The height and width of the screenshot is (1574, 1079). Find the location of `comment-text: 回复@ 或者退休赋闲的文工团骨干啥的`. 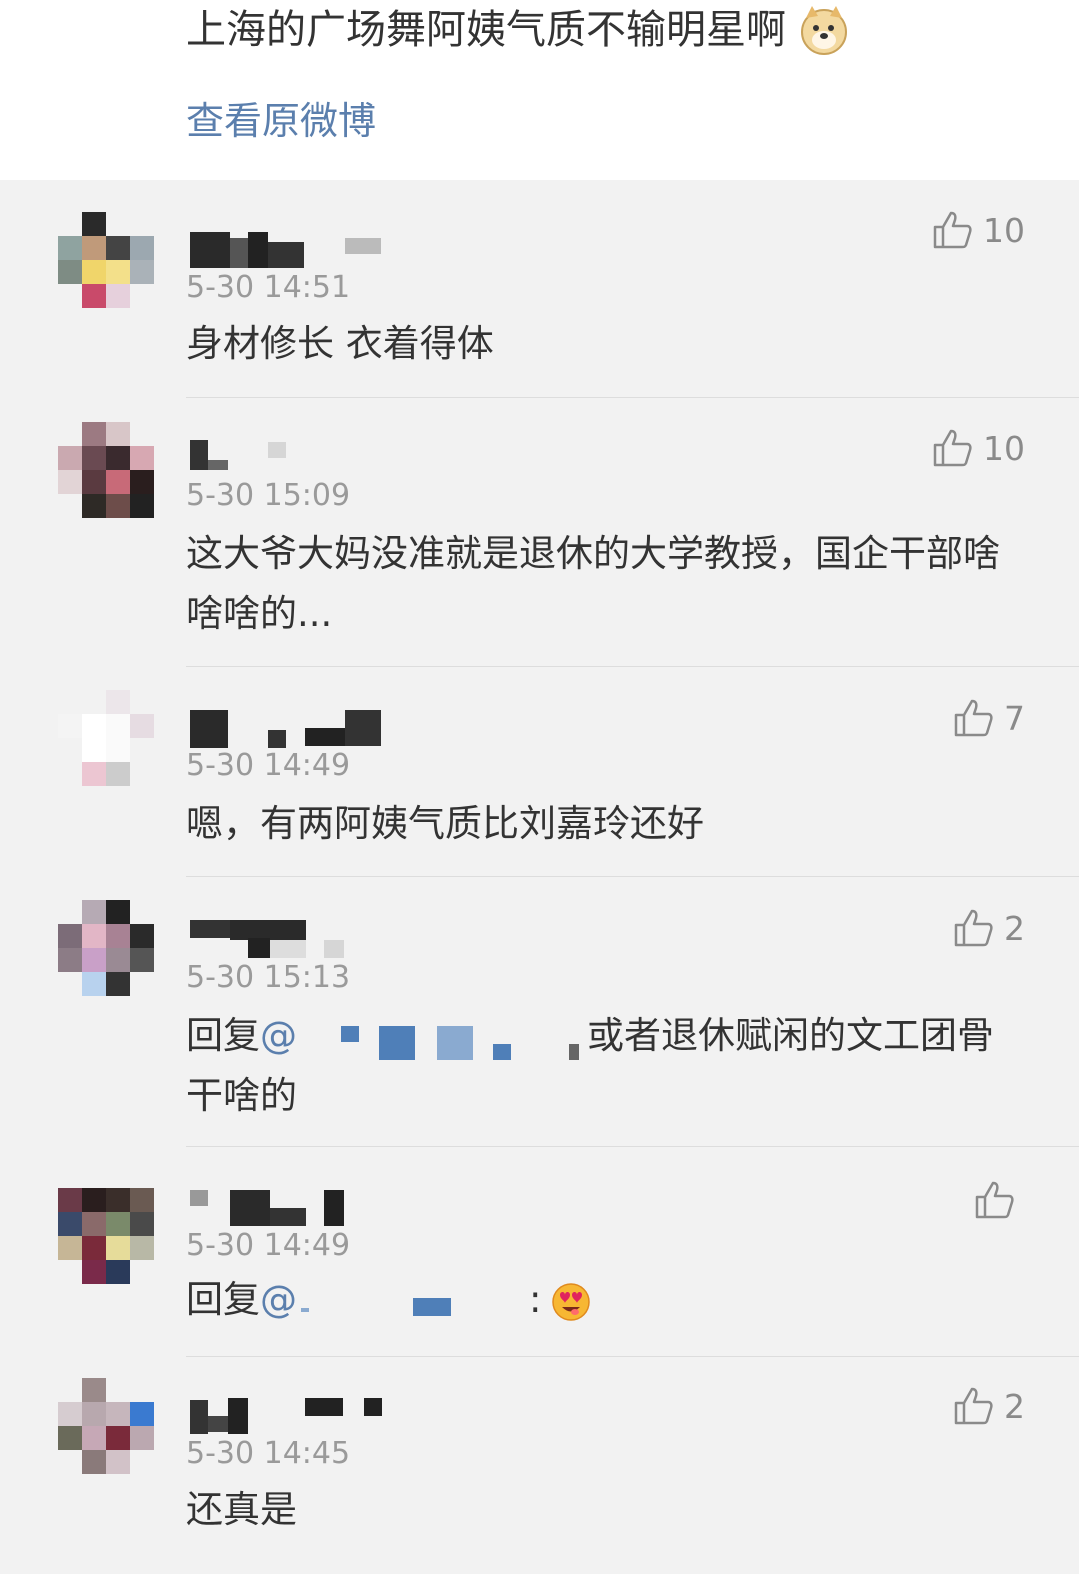

comment-text: 回复@ 或者退休赋闲的文工团骨干啥的 is located at coordinates (594, 1066).